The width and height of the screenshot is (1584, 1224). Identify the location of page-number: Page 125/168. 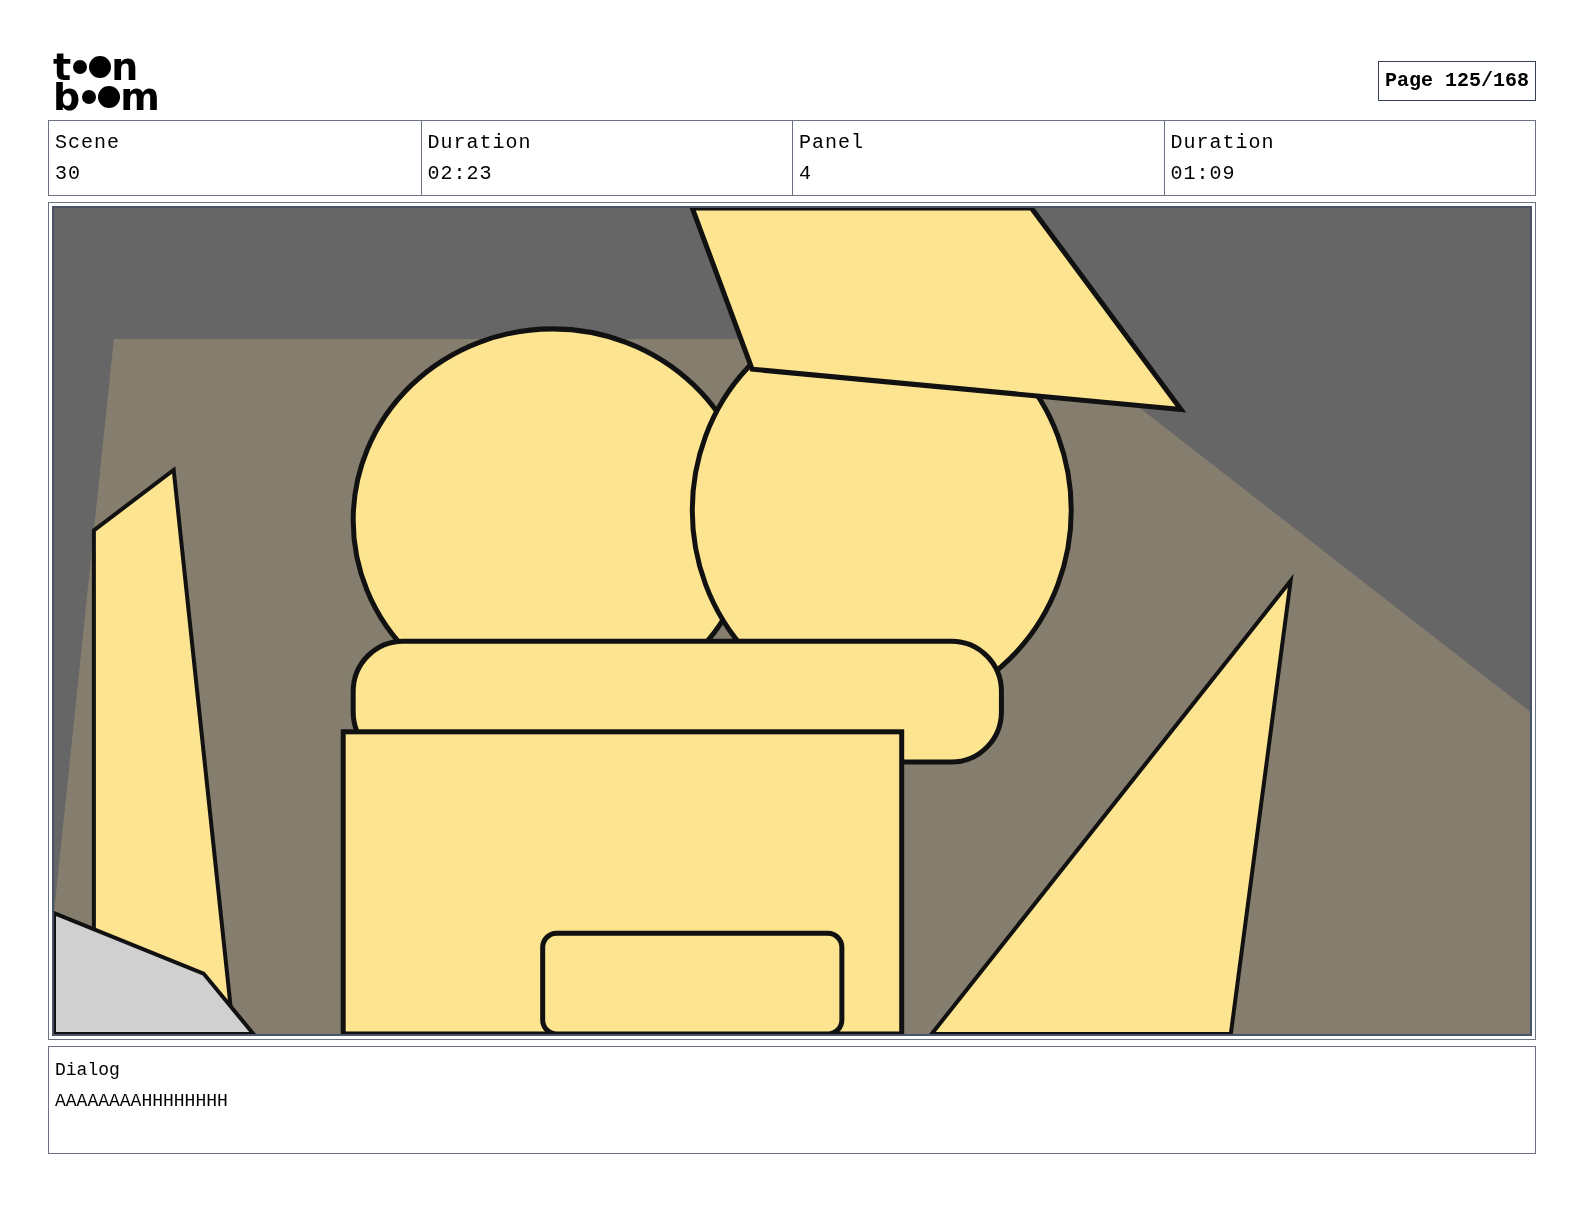
(1456, 81).